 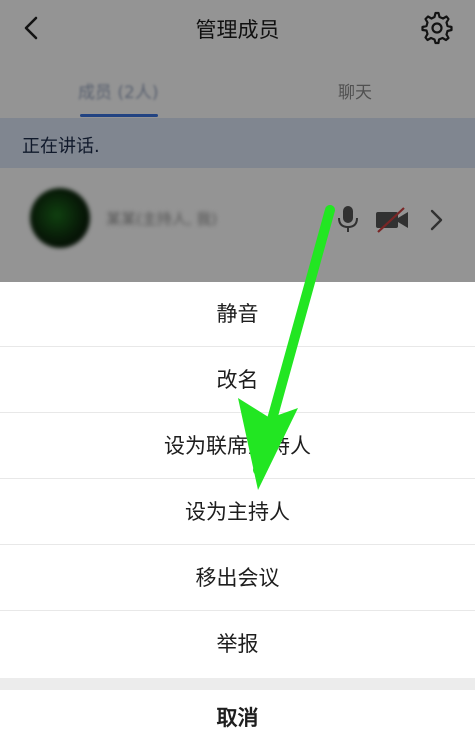 What do you see at coordinates (237, 718) in the screenshot?
I see `cancel-button: 取消` at bounding box center [237, 718].